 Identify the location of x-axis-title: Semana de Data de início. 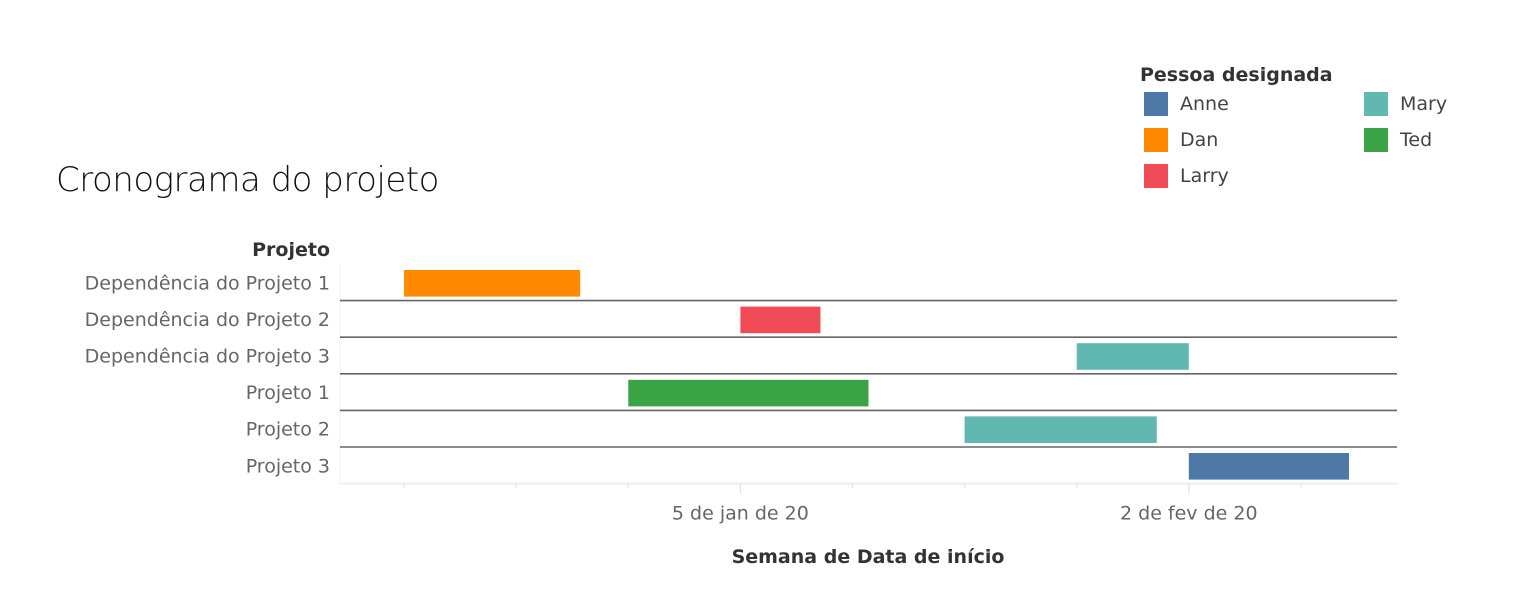
(868, 557).